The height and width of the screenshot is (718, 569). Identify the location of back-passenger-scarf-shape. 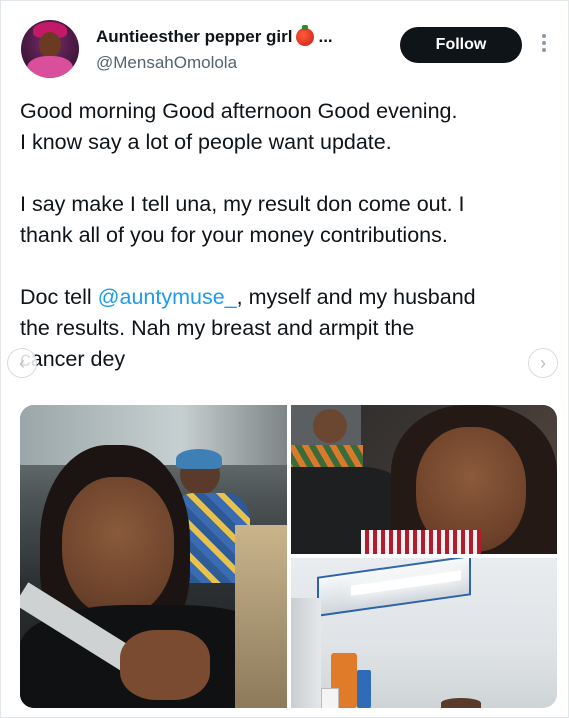
(199, 459).